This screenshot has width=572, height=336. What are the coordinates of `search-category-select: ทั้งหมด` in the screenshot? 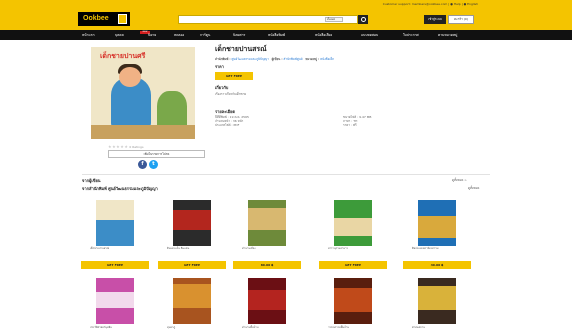 It's located at (334, 19).